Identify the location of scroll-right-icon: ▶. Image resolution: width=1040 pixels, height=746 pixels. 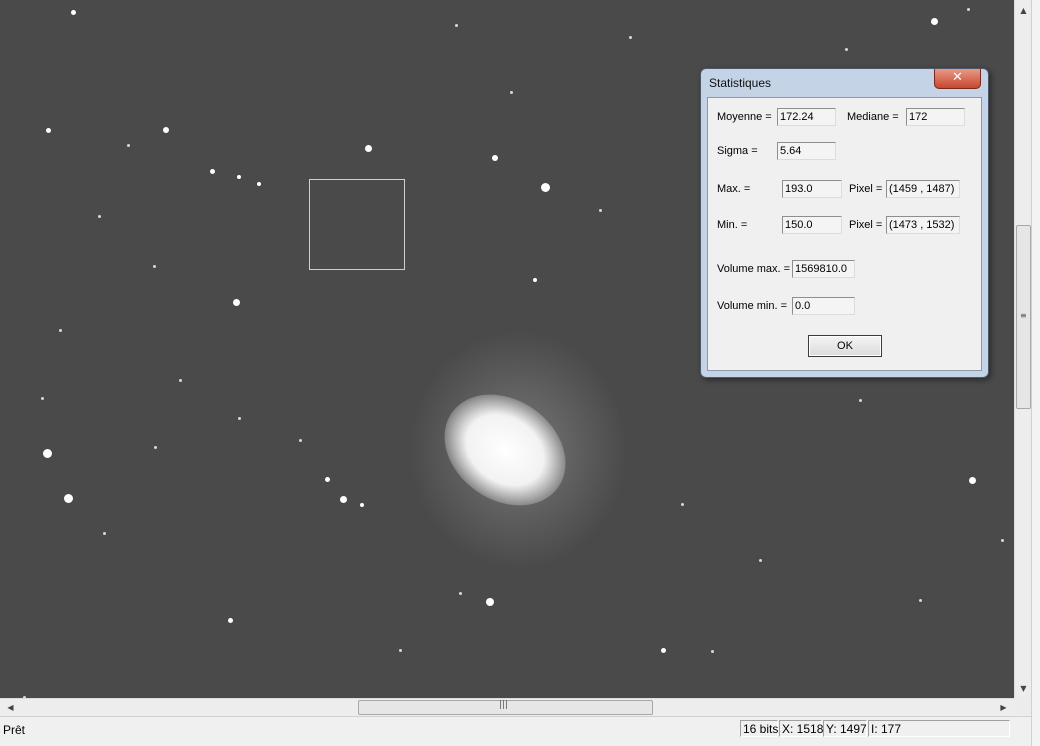
(1003, 707).